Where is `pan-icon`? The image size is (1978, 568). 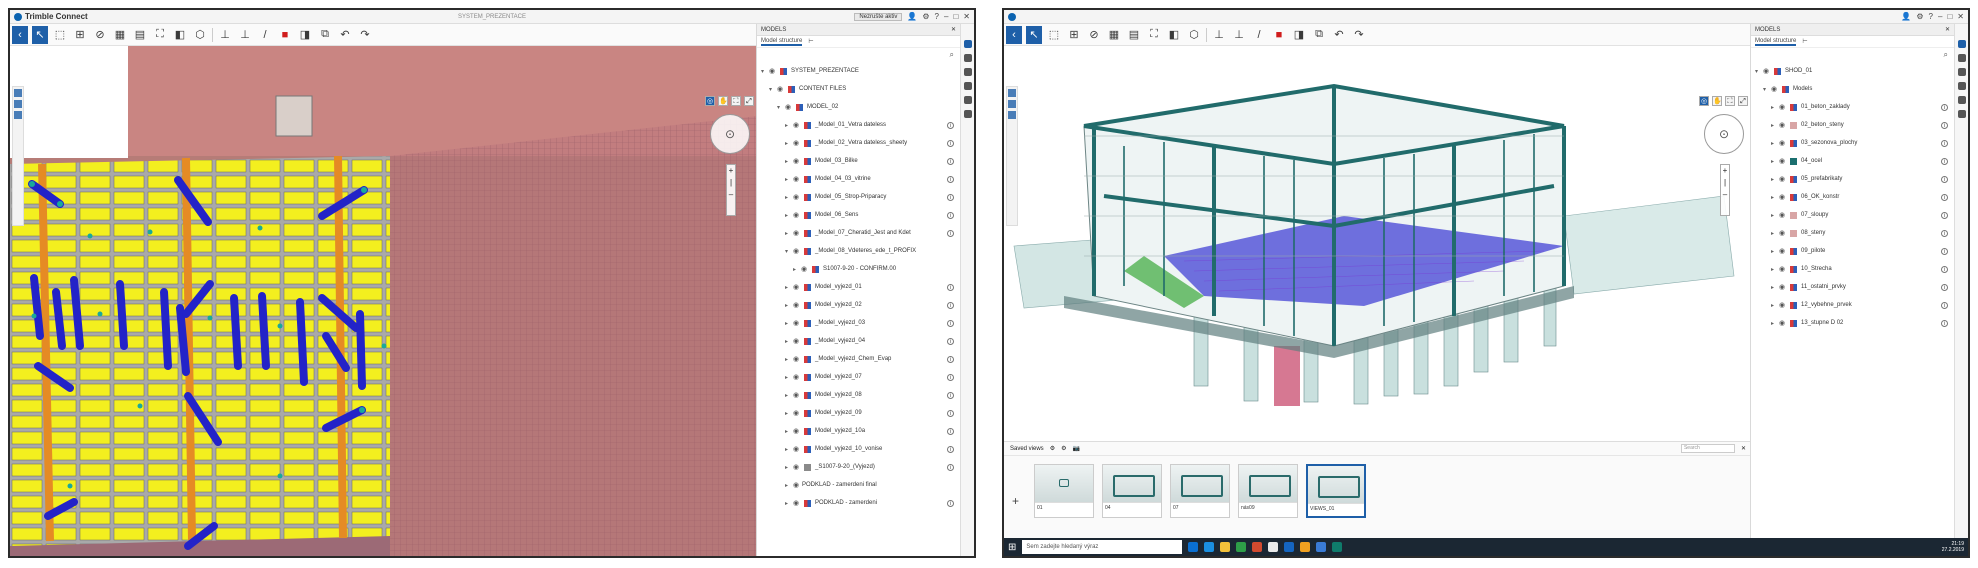 pan-icon is located at coordinates (1012, 115).